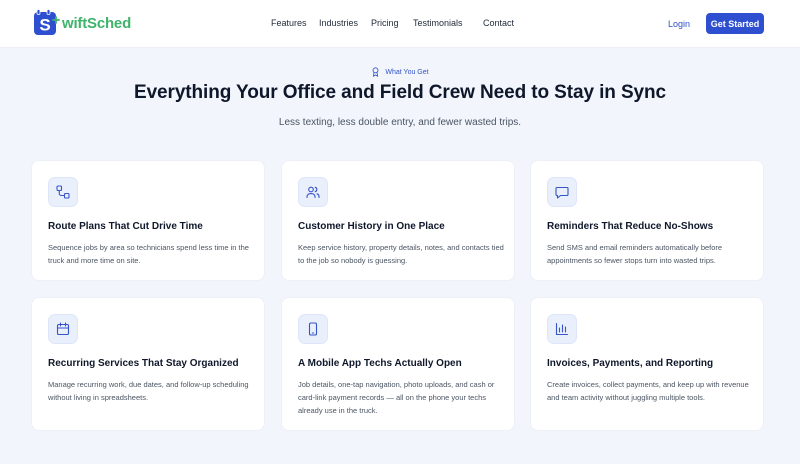  I want to click on brand-name: wiftSched, so click(97, 23).